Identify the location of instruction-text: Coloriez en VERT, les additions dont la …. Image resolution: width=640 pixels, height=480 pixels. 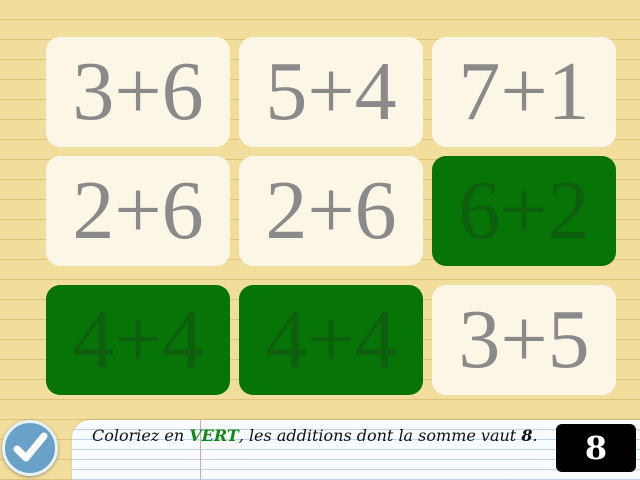
(322, 435).